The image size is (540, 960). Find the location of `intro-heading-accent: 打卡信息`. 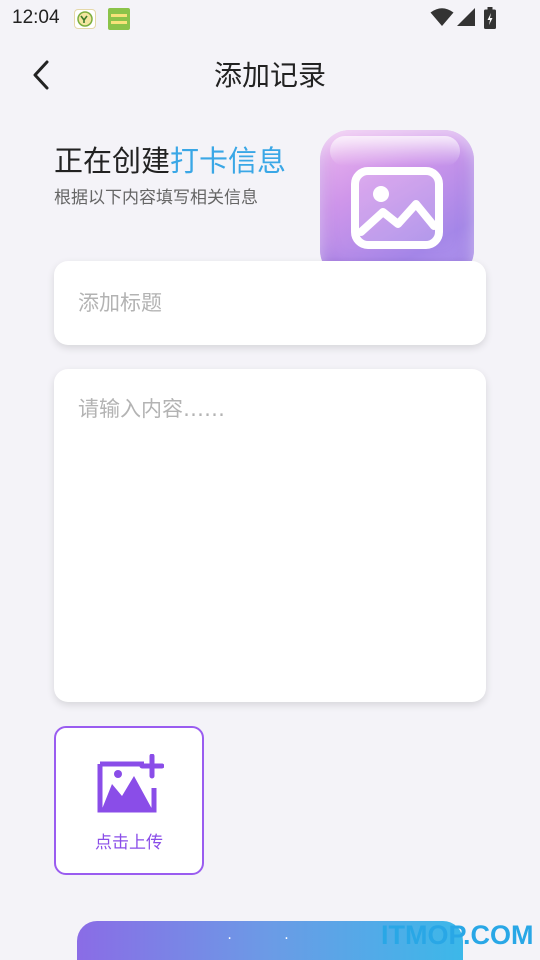

intro-heading-accent: 打卡信息 is located at coordinates (228, 161).